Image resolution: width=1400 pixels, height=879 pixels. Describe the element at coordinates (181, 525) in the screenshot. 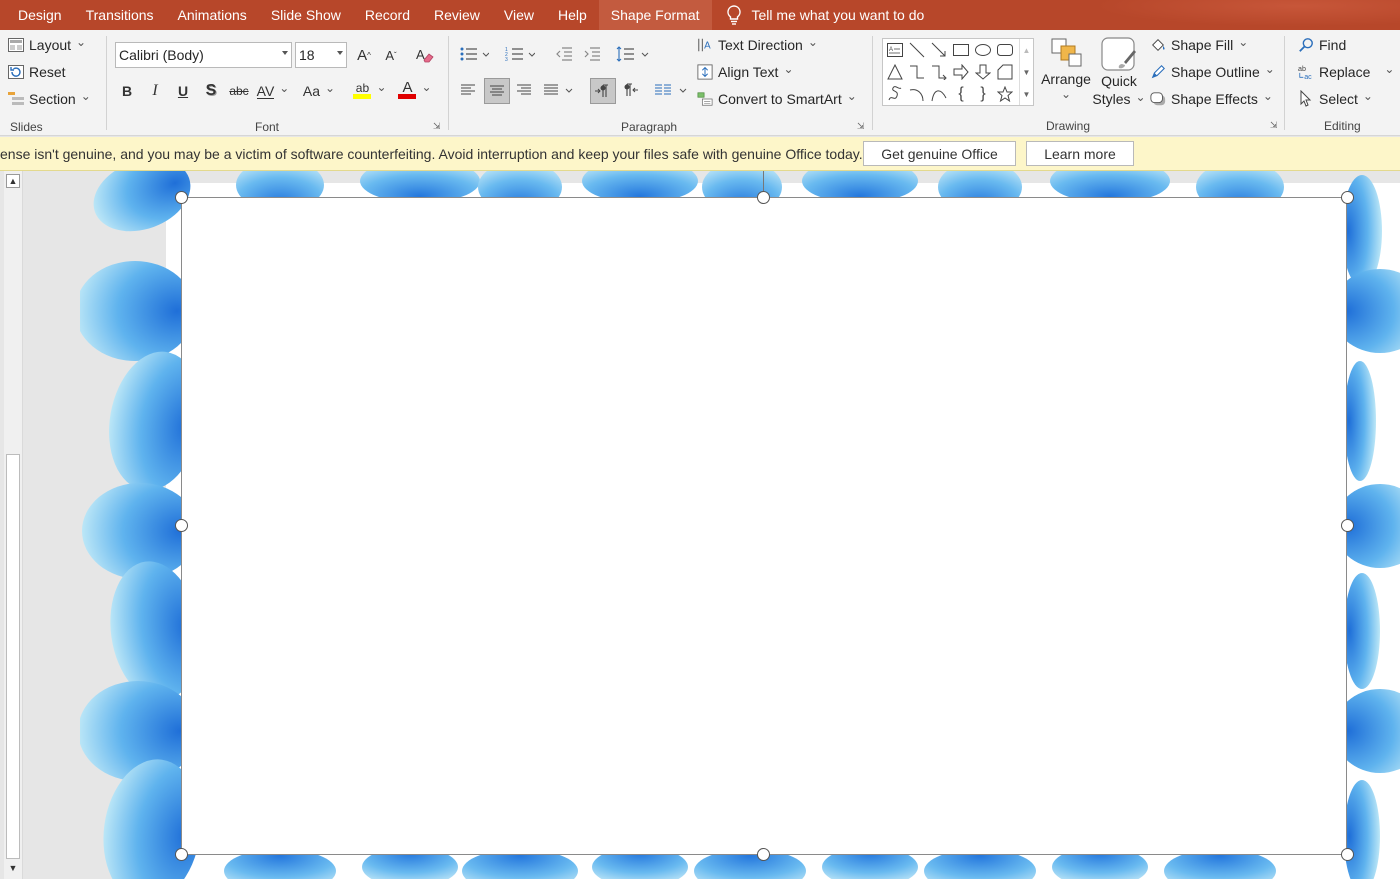

I see `resize-handle-left` at that location.